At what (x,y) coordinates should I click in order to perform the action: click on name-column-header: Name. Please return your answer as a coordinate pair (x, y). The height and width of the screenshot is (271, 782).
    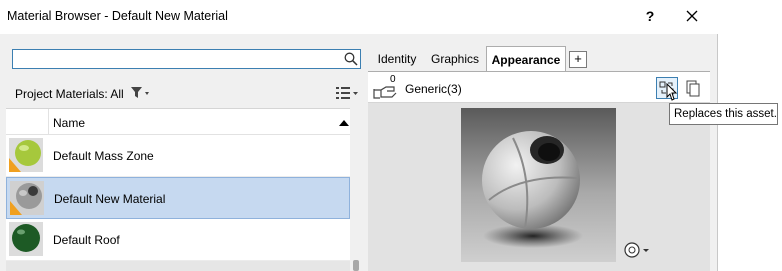
    Looking at the image, I should click on (69, 123).